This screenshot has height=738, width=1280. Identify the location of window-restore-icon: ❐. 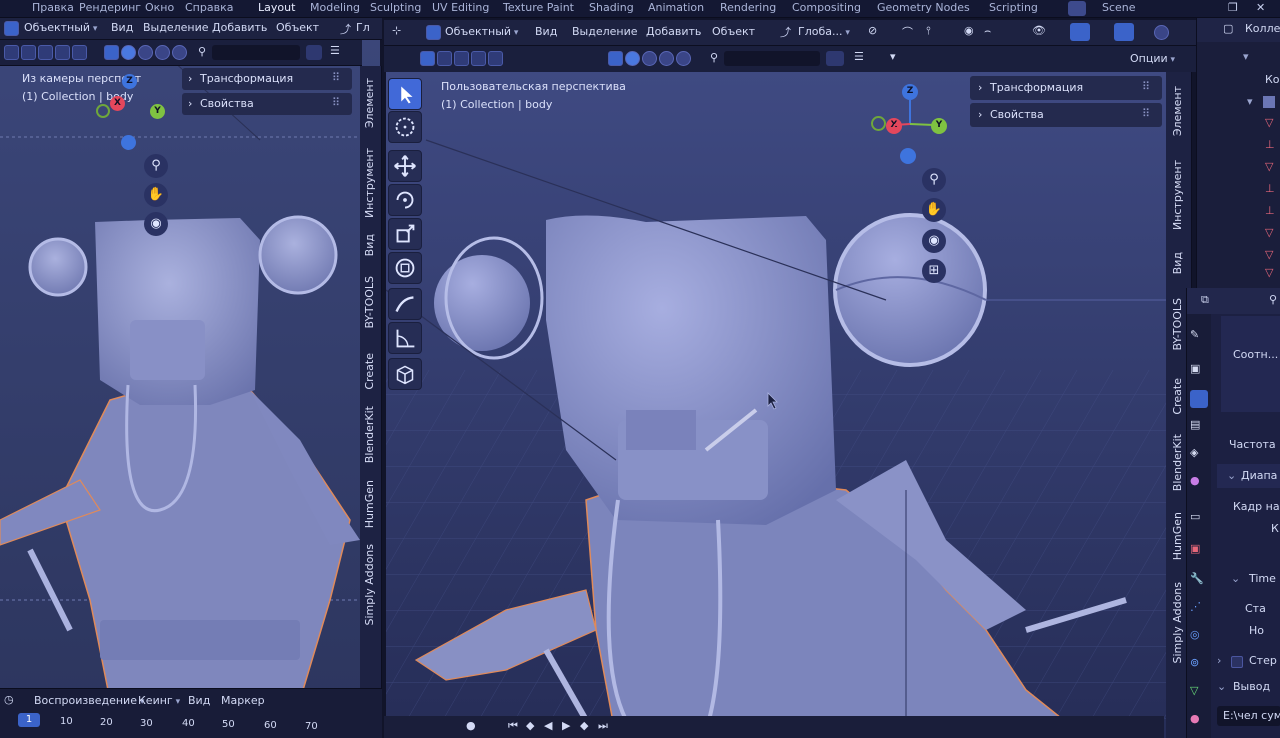
(1233, 7).